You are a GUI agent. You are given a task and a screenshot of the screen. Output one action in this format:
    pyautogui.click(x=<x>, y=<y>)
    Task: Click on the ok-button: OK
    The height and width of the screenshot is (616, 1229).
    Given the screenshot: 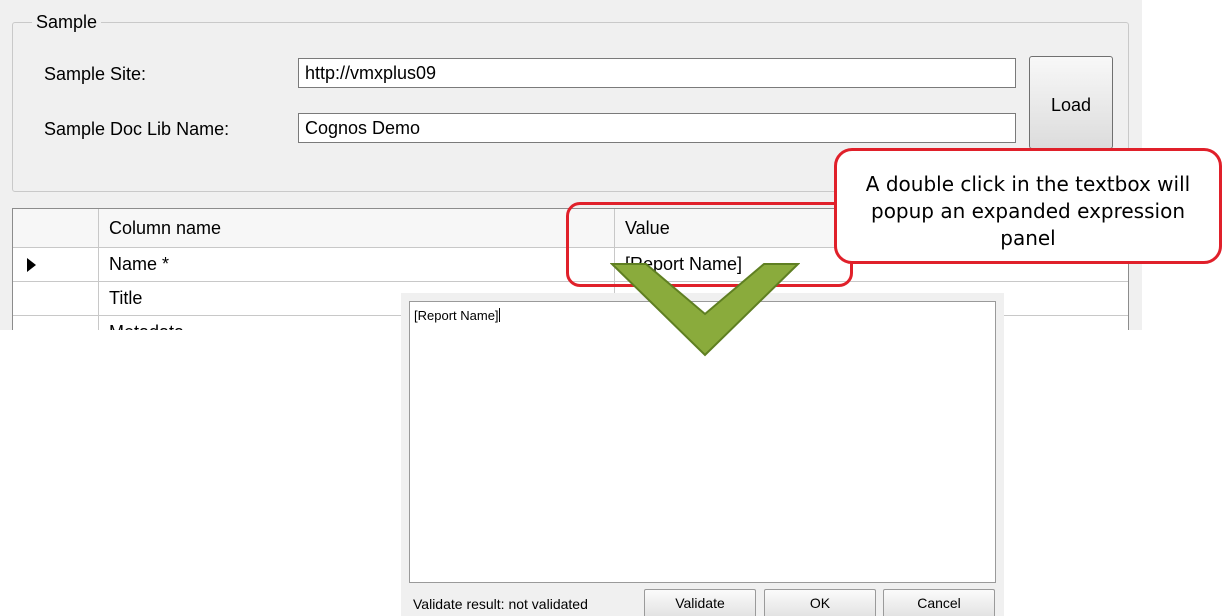 What is the action you would take?
    pyautogui.click(x=820, y=602)
    